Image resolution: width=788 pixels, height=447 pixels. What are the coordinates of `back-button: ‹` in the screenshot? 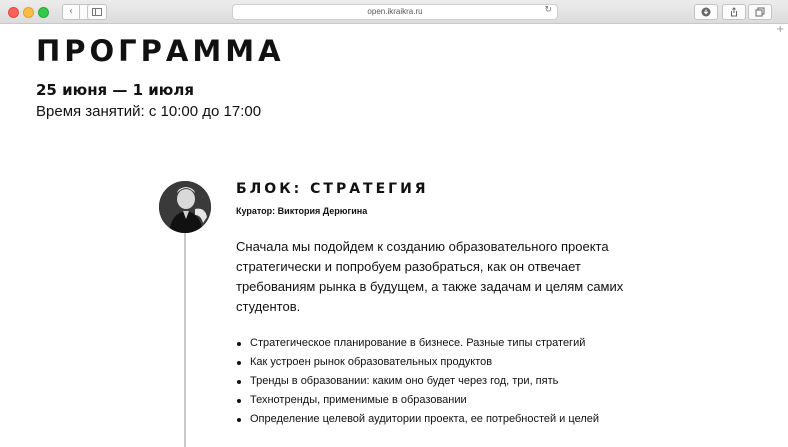 It's located at (71, 12).